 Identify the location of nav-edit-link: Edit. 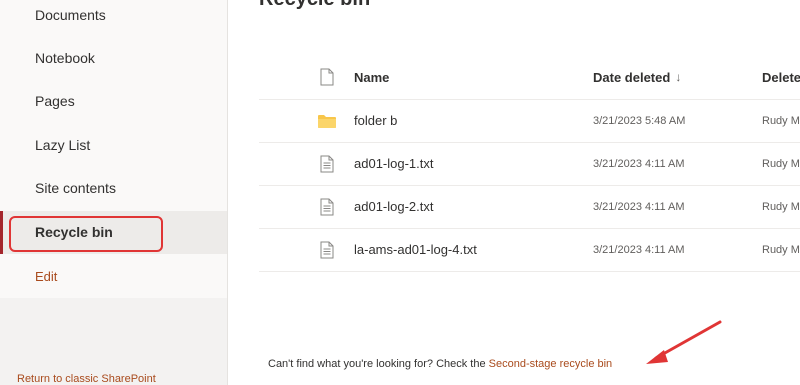
(113, 276).